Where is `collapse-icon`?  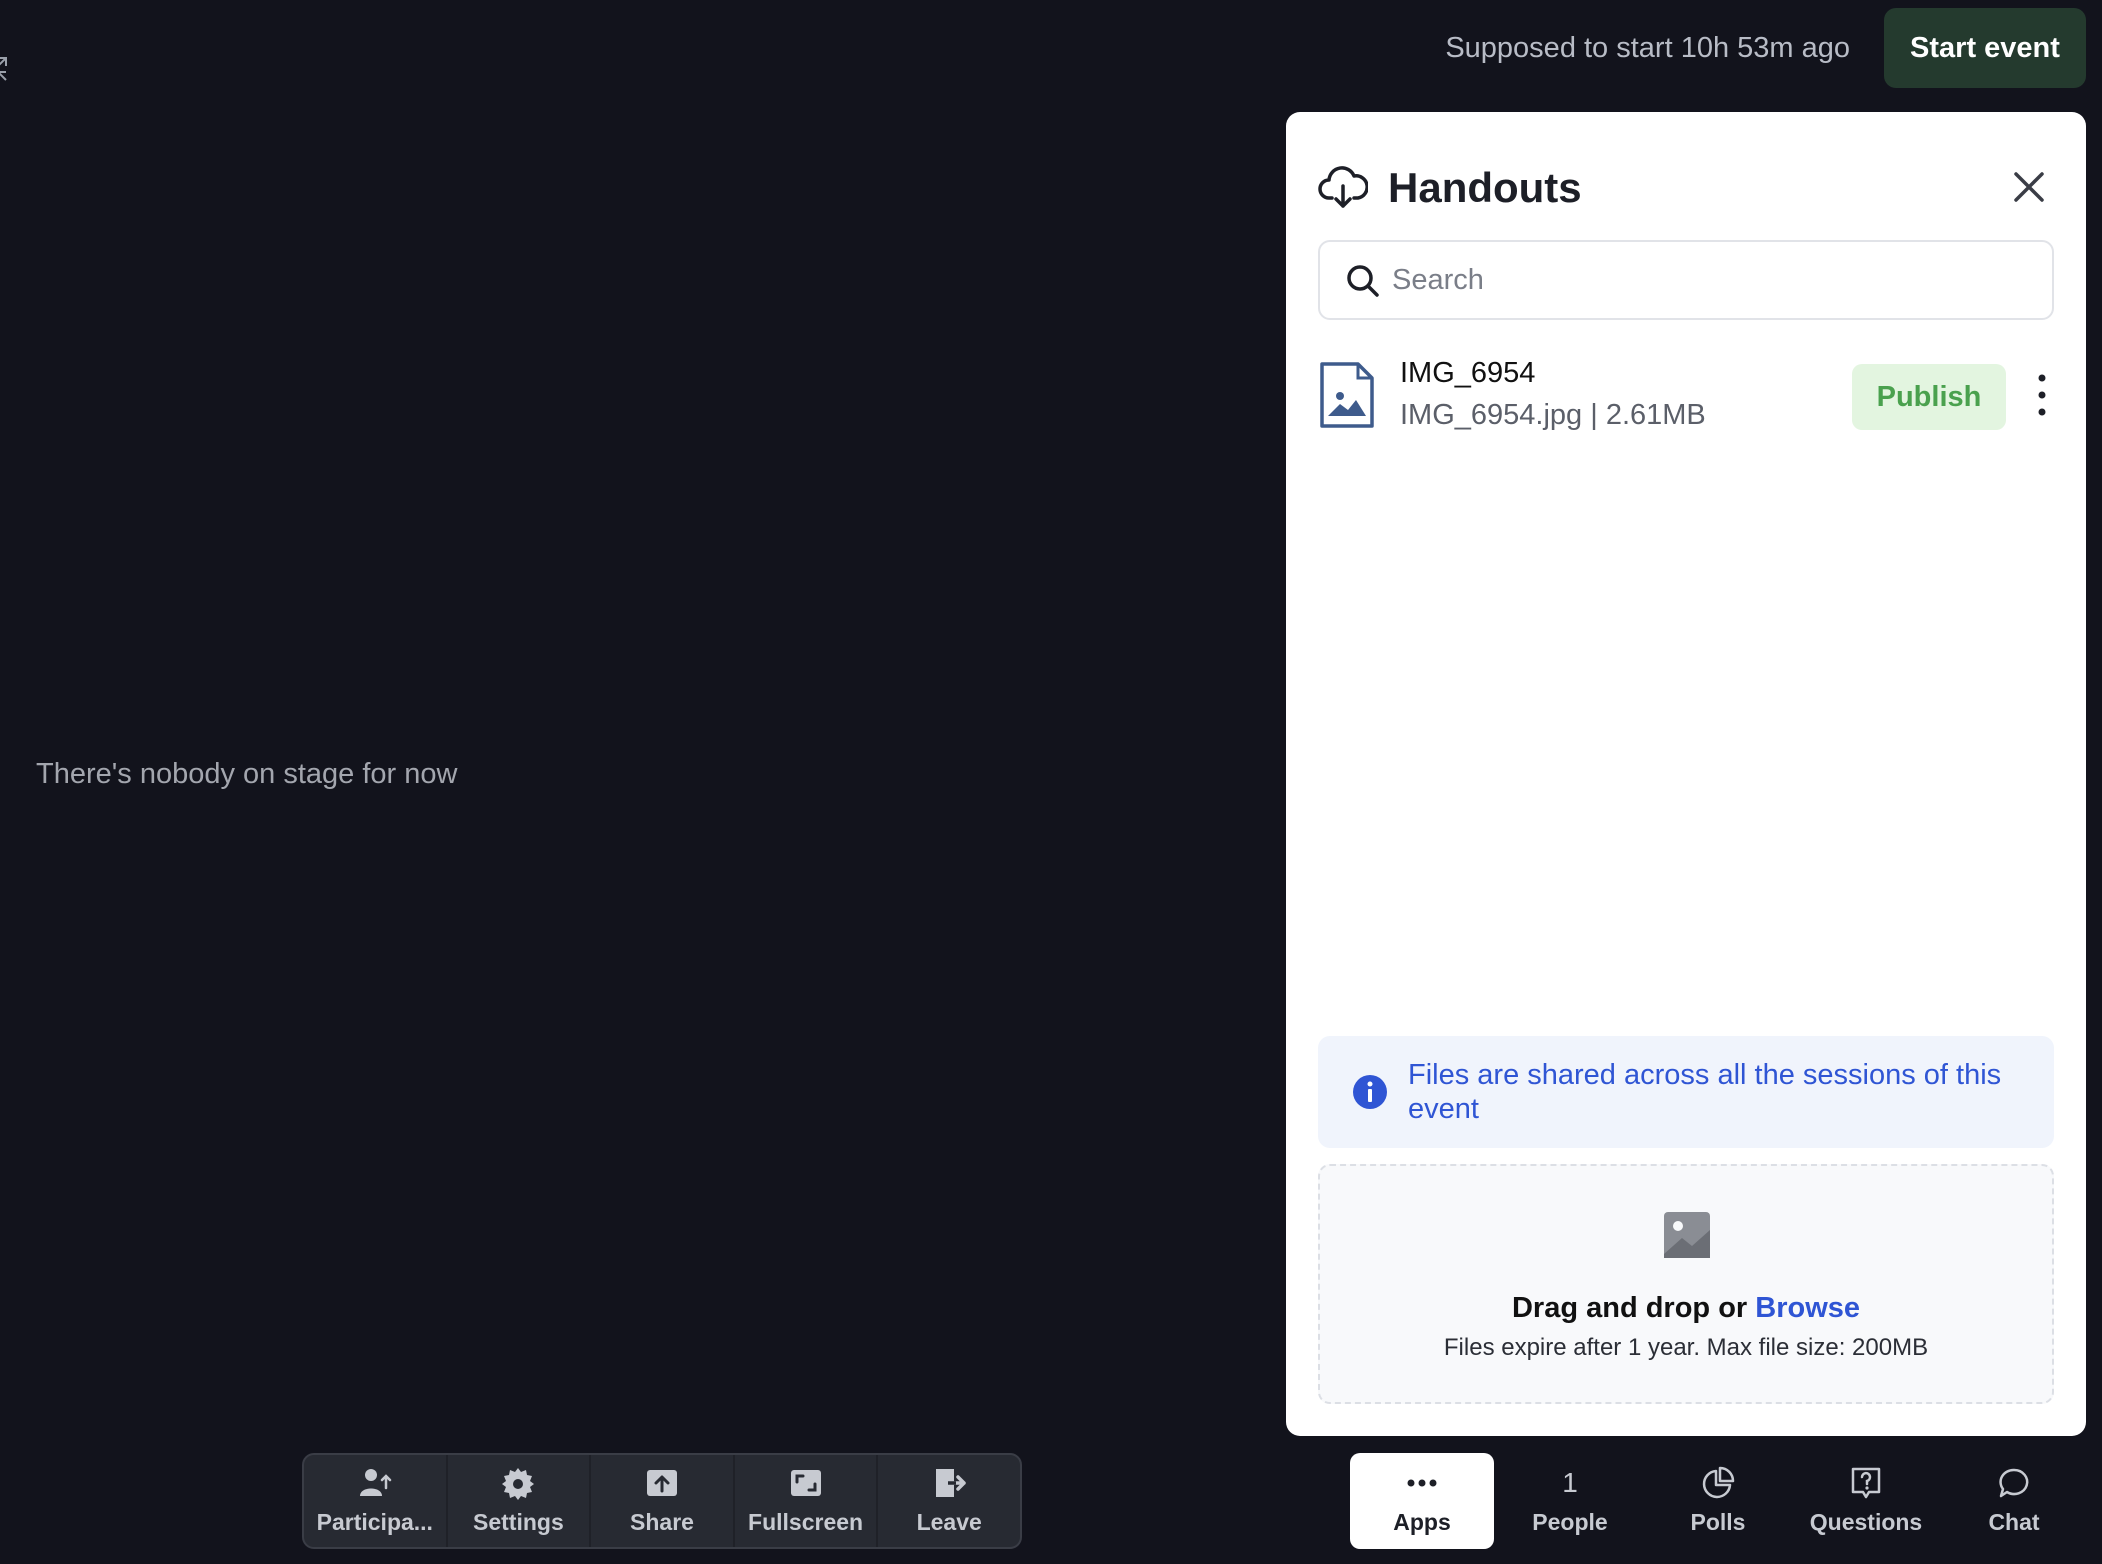 collapse-icon is located at coordinates (6, 69).